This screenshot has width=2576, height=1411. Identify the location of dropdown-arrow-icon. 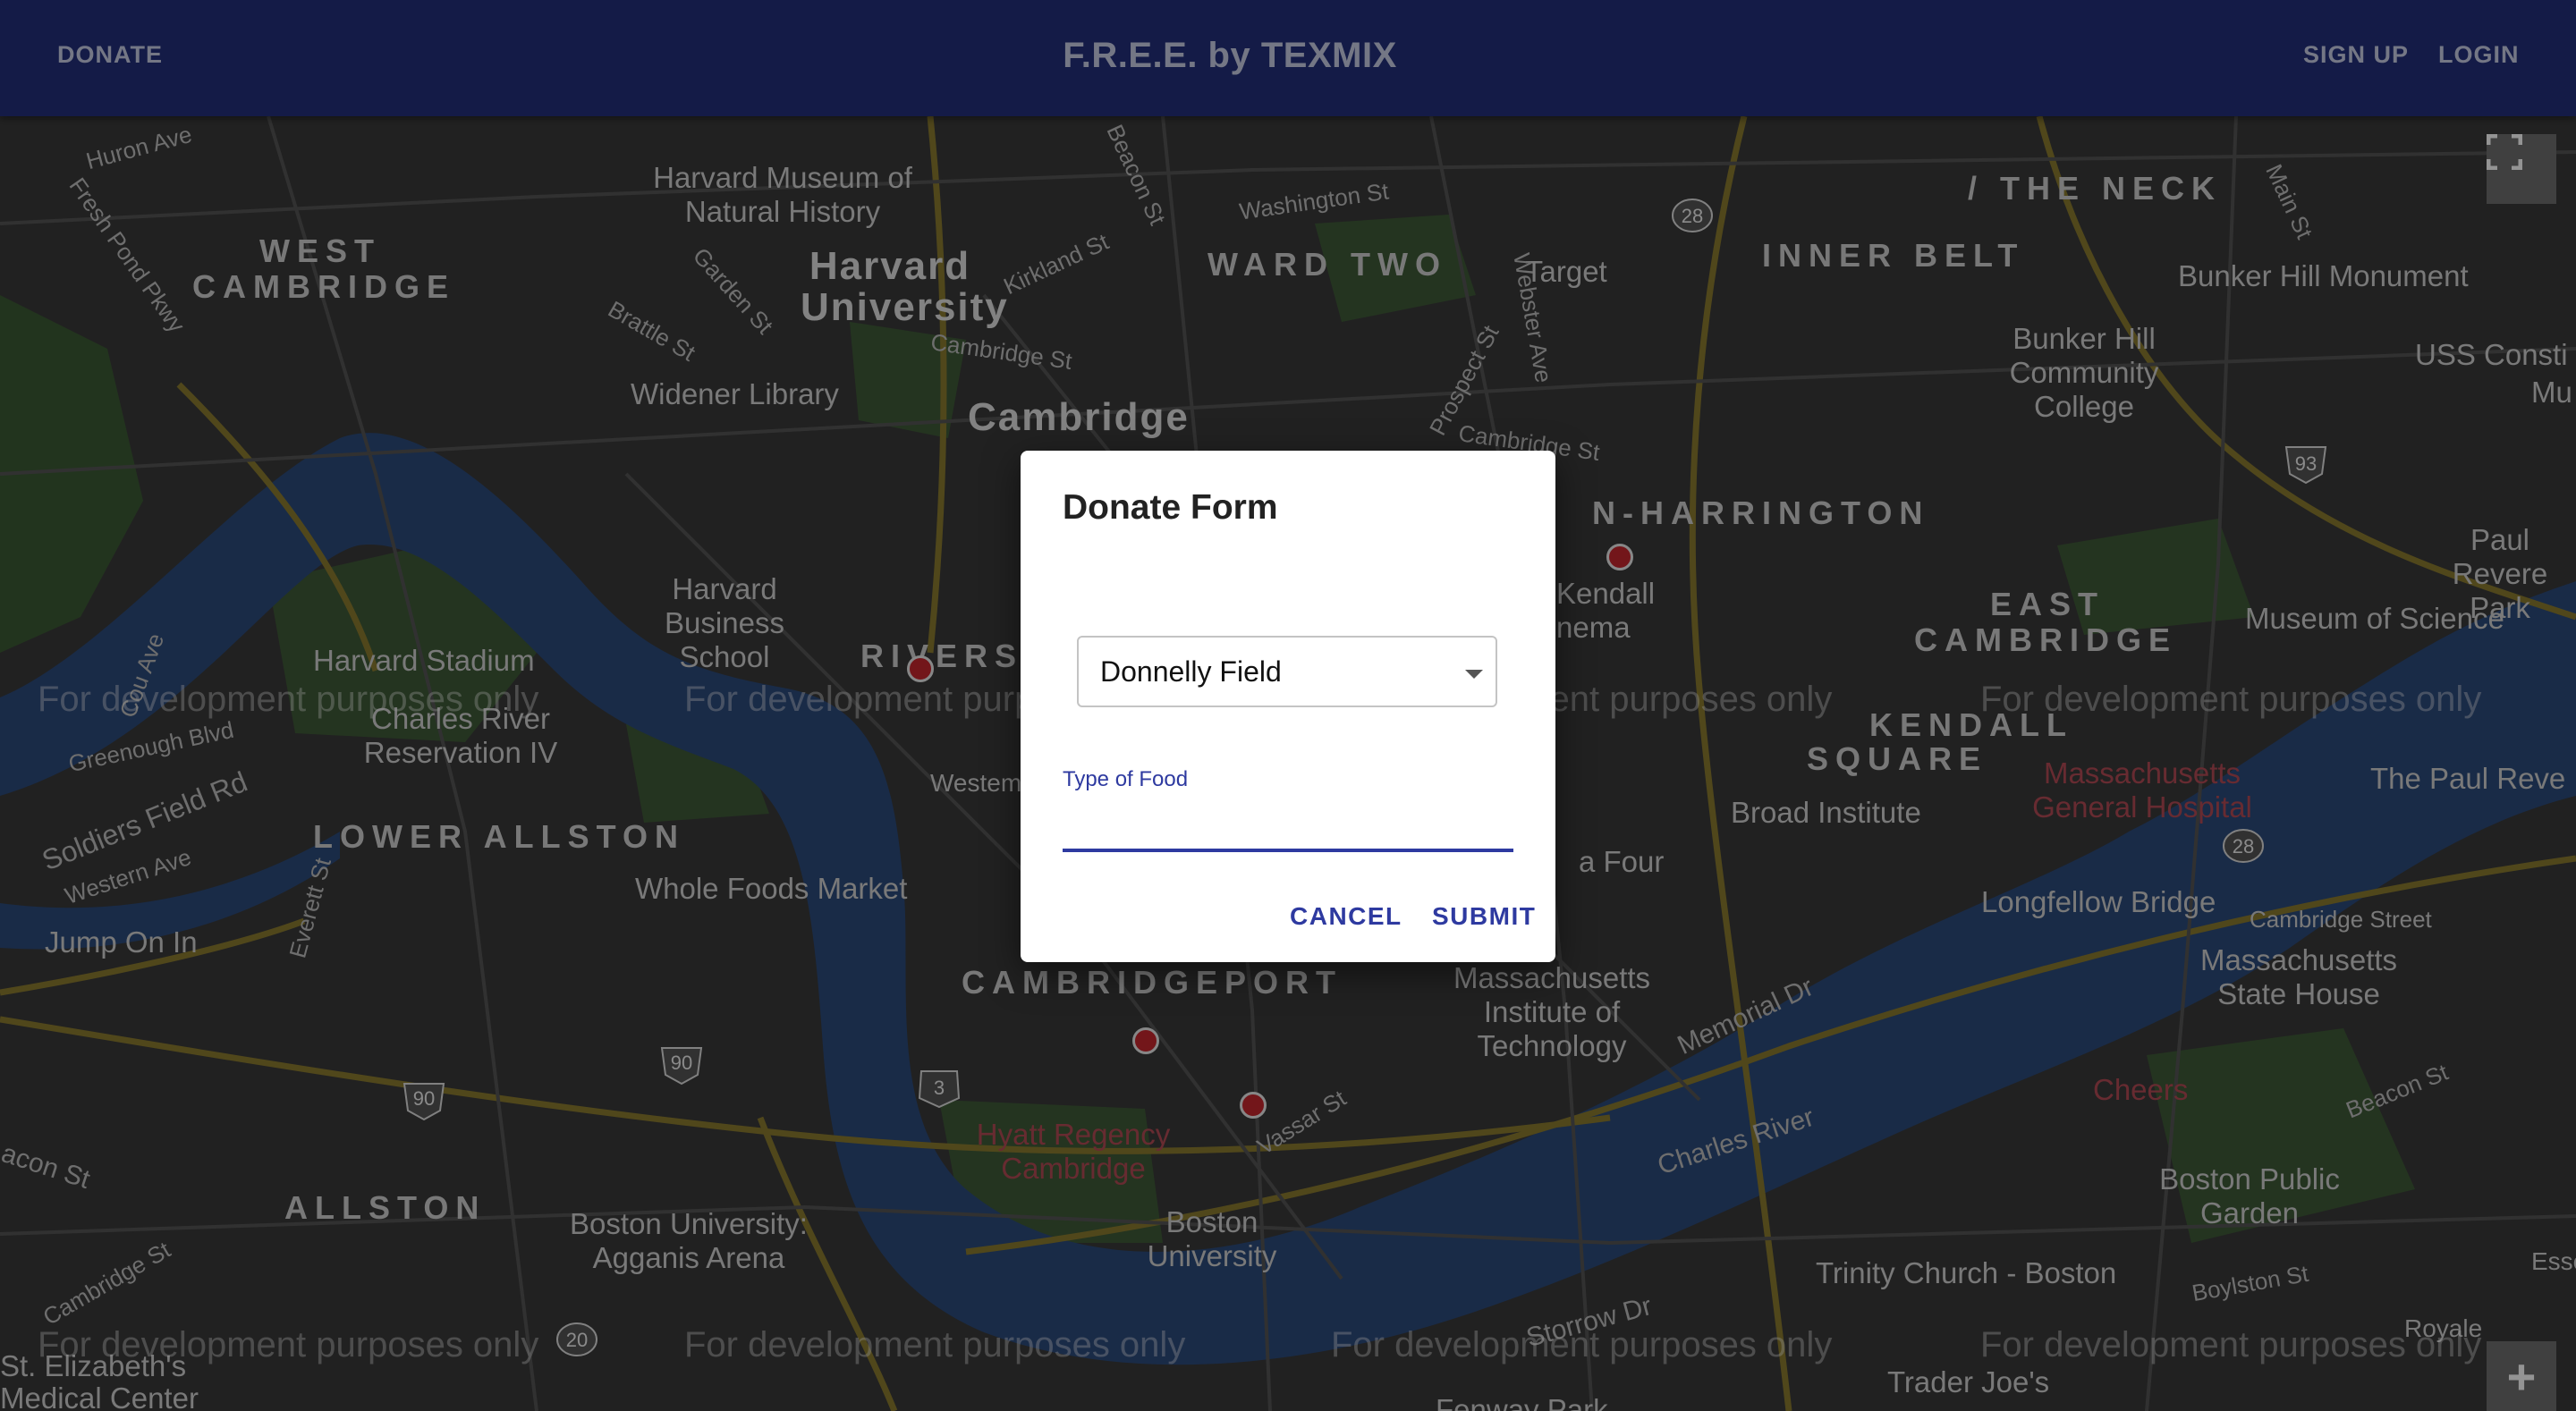
(1474, 674).